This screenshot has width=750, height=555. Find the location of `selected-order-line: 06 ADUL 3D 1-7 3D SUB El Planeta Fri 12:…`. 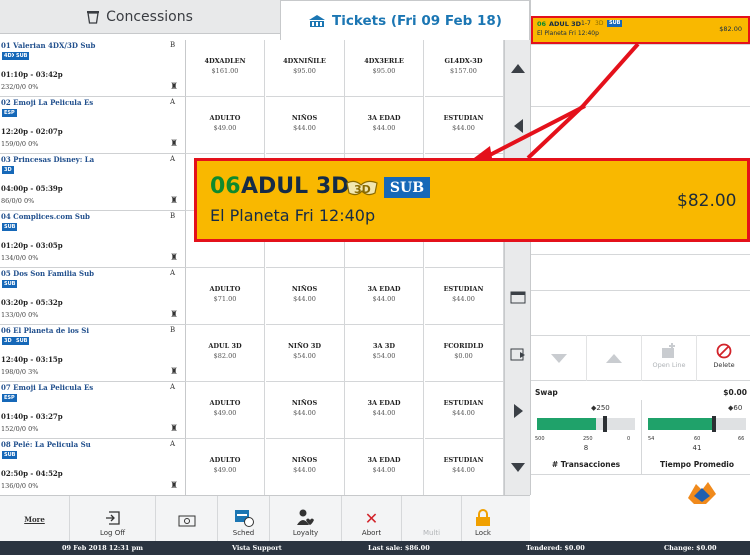

selected-order-line: 06 ADUL 3D 1-7 3D SUB El Planeta Fri 12:… is located at coordinates (640, 30).